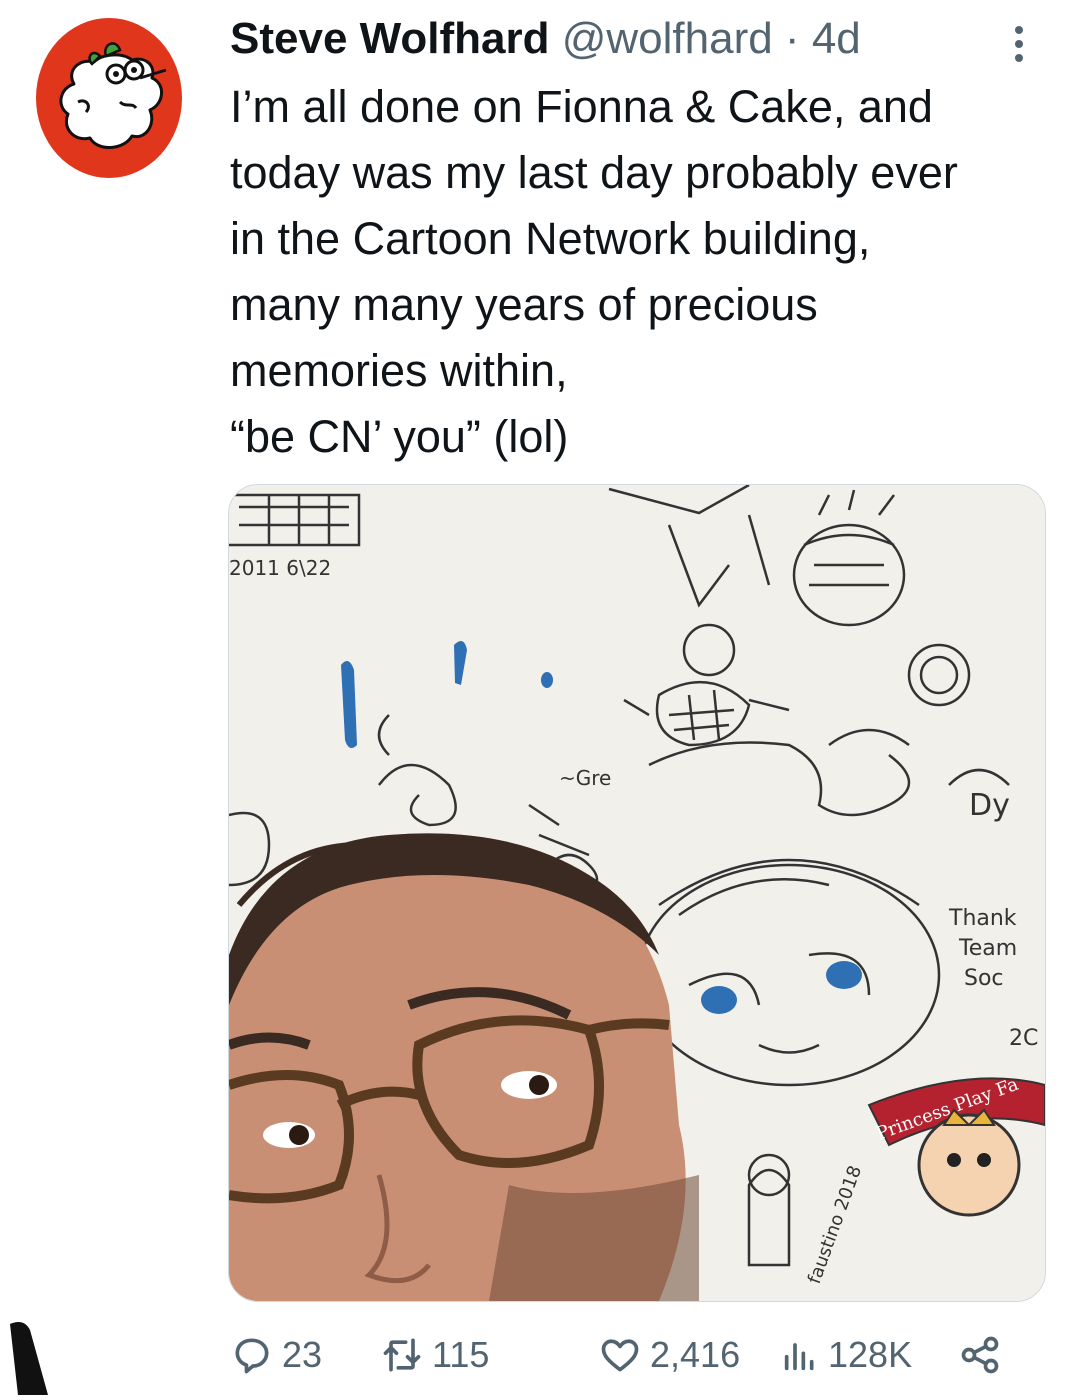 This screenshot has width=1080, height=1400. I want to click on user-handle: @wolfhard, so click(667, 38).